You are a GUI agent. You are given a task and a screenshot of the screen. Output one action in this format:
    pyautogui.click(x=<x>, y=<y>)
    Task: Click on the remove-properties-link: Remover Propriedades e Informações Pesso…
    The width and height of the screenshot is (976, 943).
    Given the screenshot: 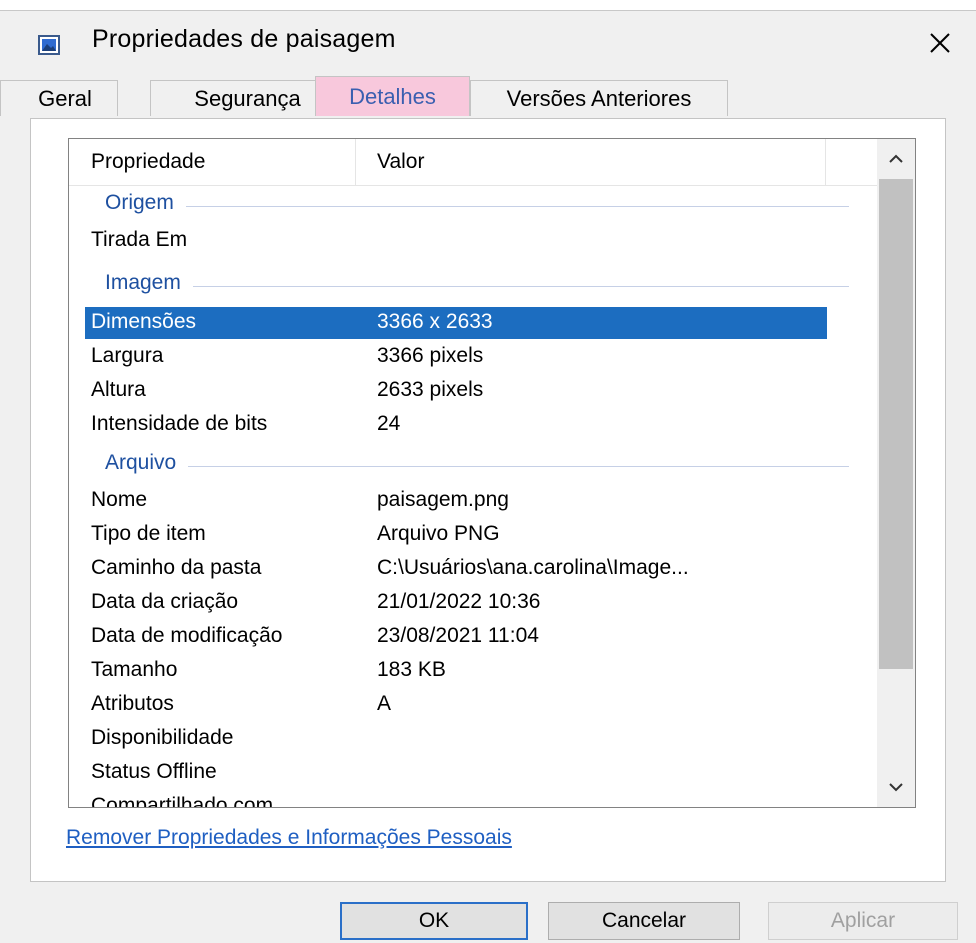 What is the action you would take?
    pyautogui.click(x=289, y=838)
    